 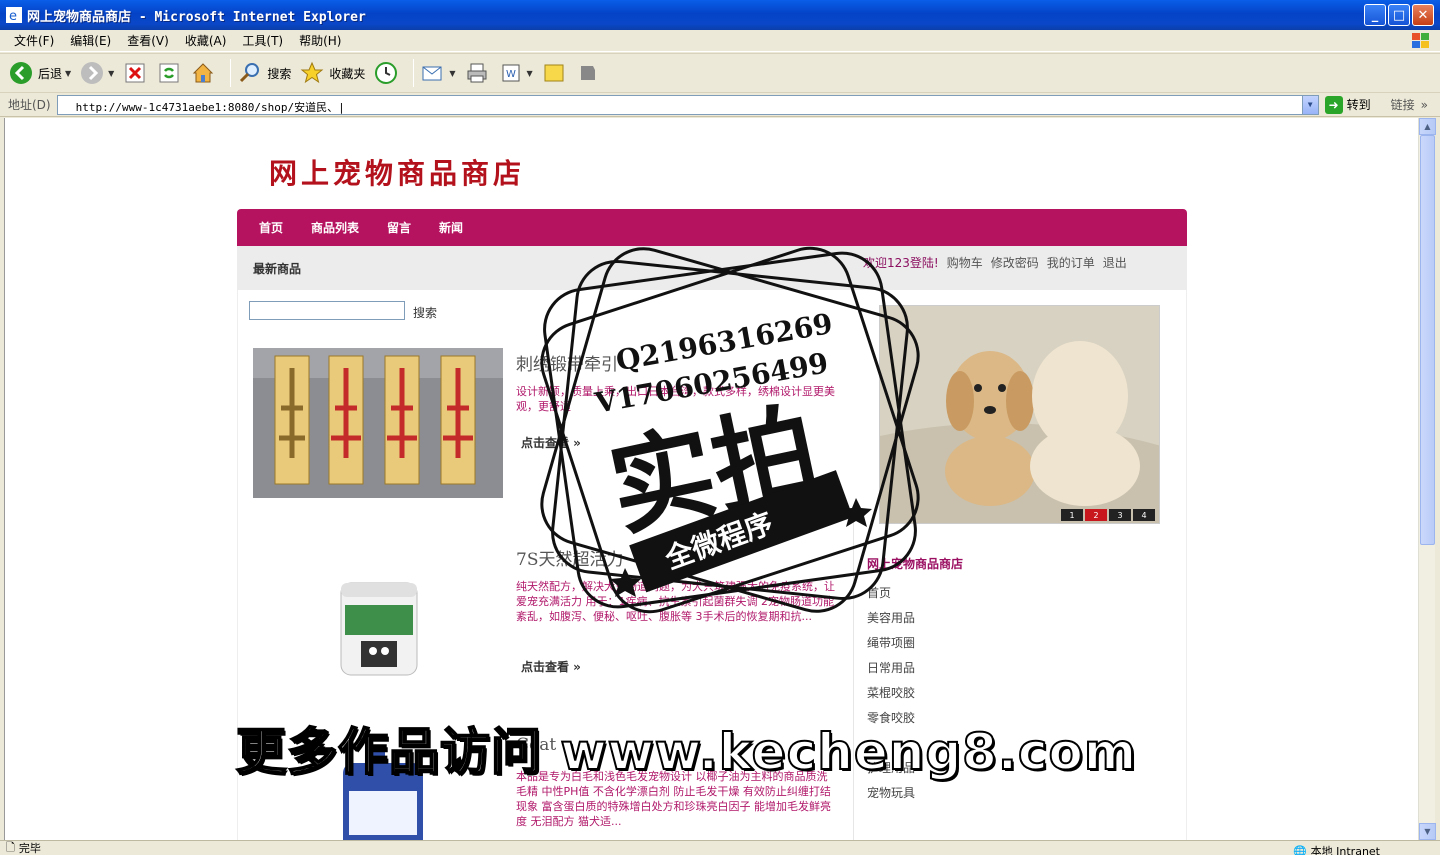 I want to click on links-chevron-icon: », so click(x=1424, y=105).